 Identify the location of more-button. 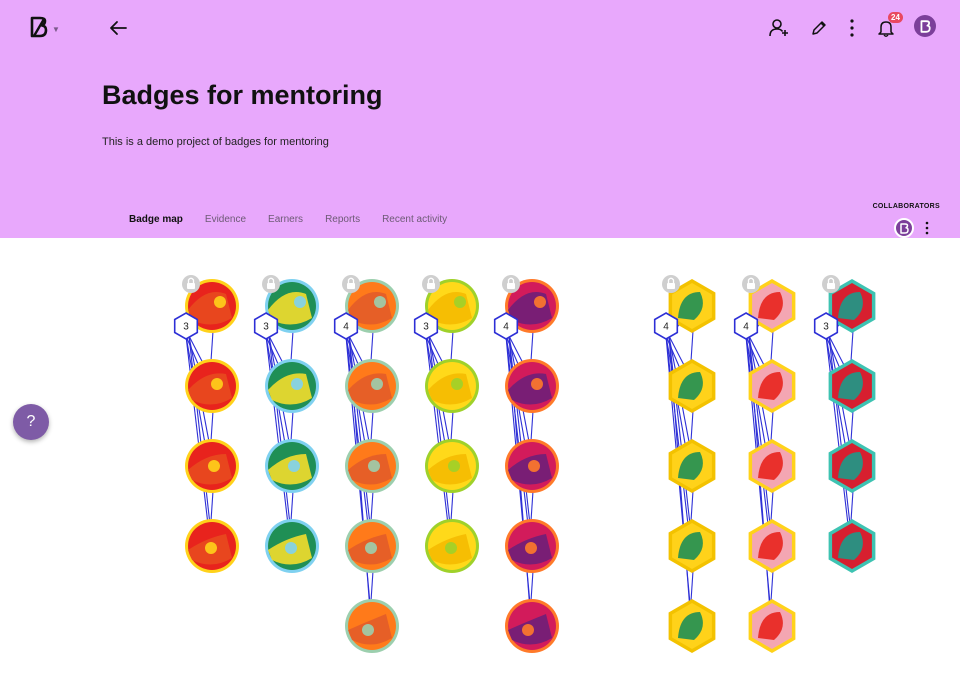
(852, 28).